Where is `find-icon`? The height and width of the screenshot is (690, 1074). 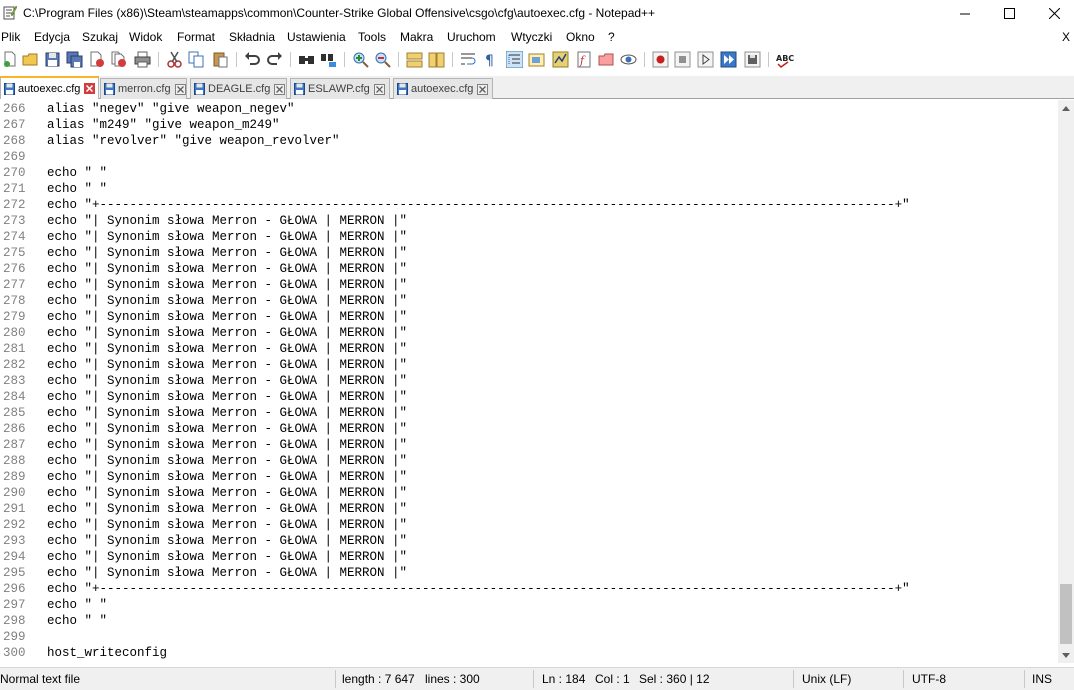 find-icon is located at coordinates (306, 59).